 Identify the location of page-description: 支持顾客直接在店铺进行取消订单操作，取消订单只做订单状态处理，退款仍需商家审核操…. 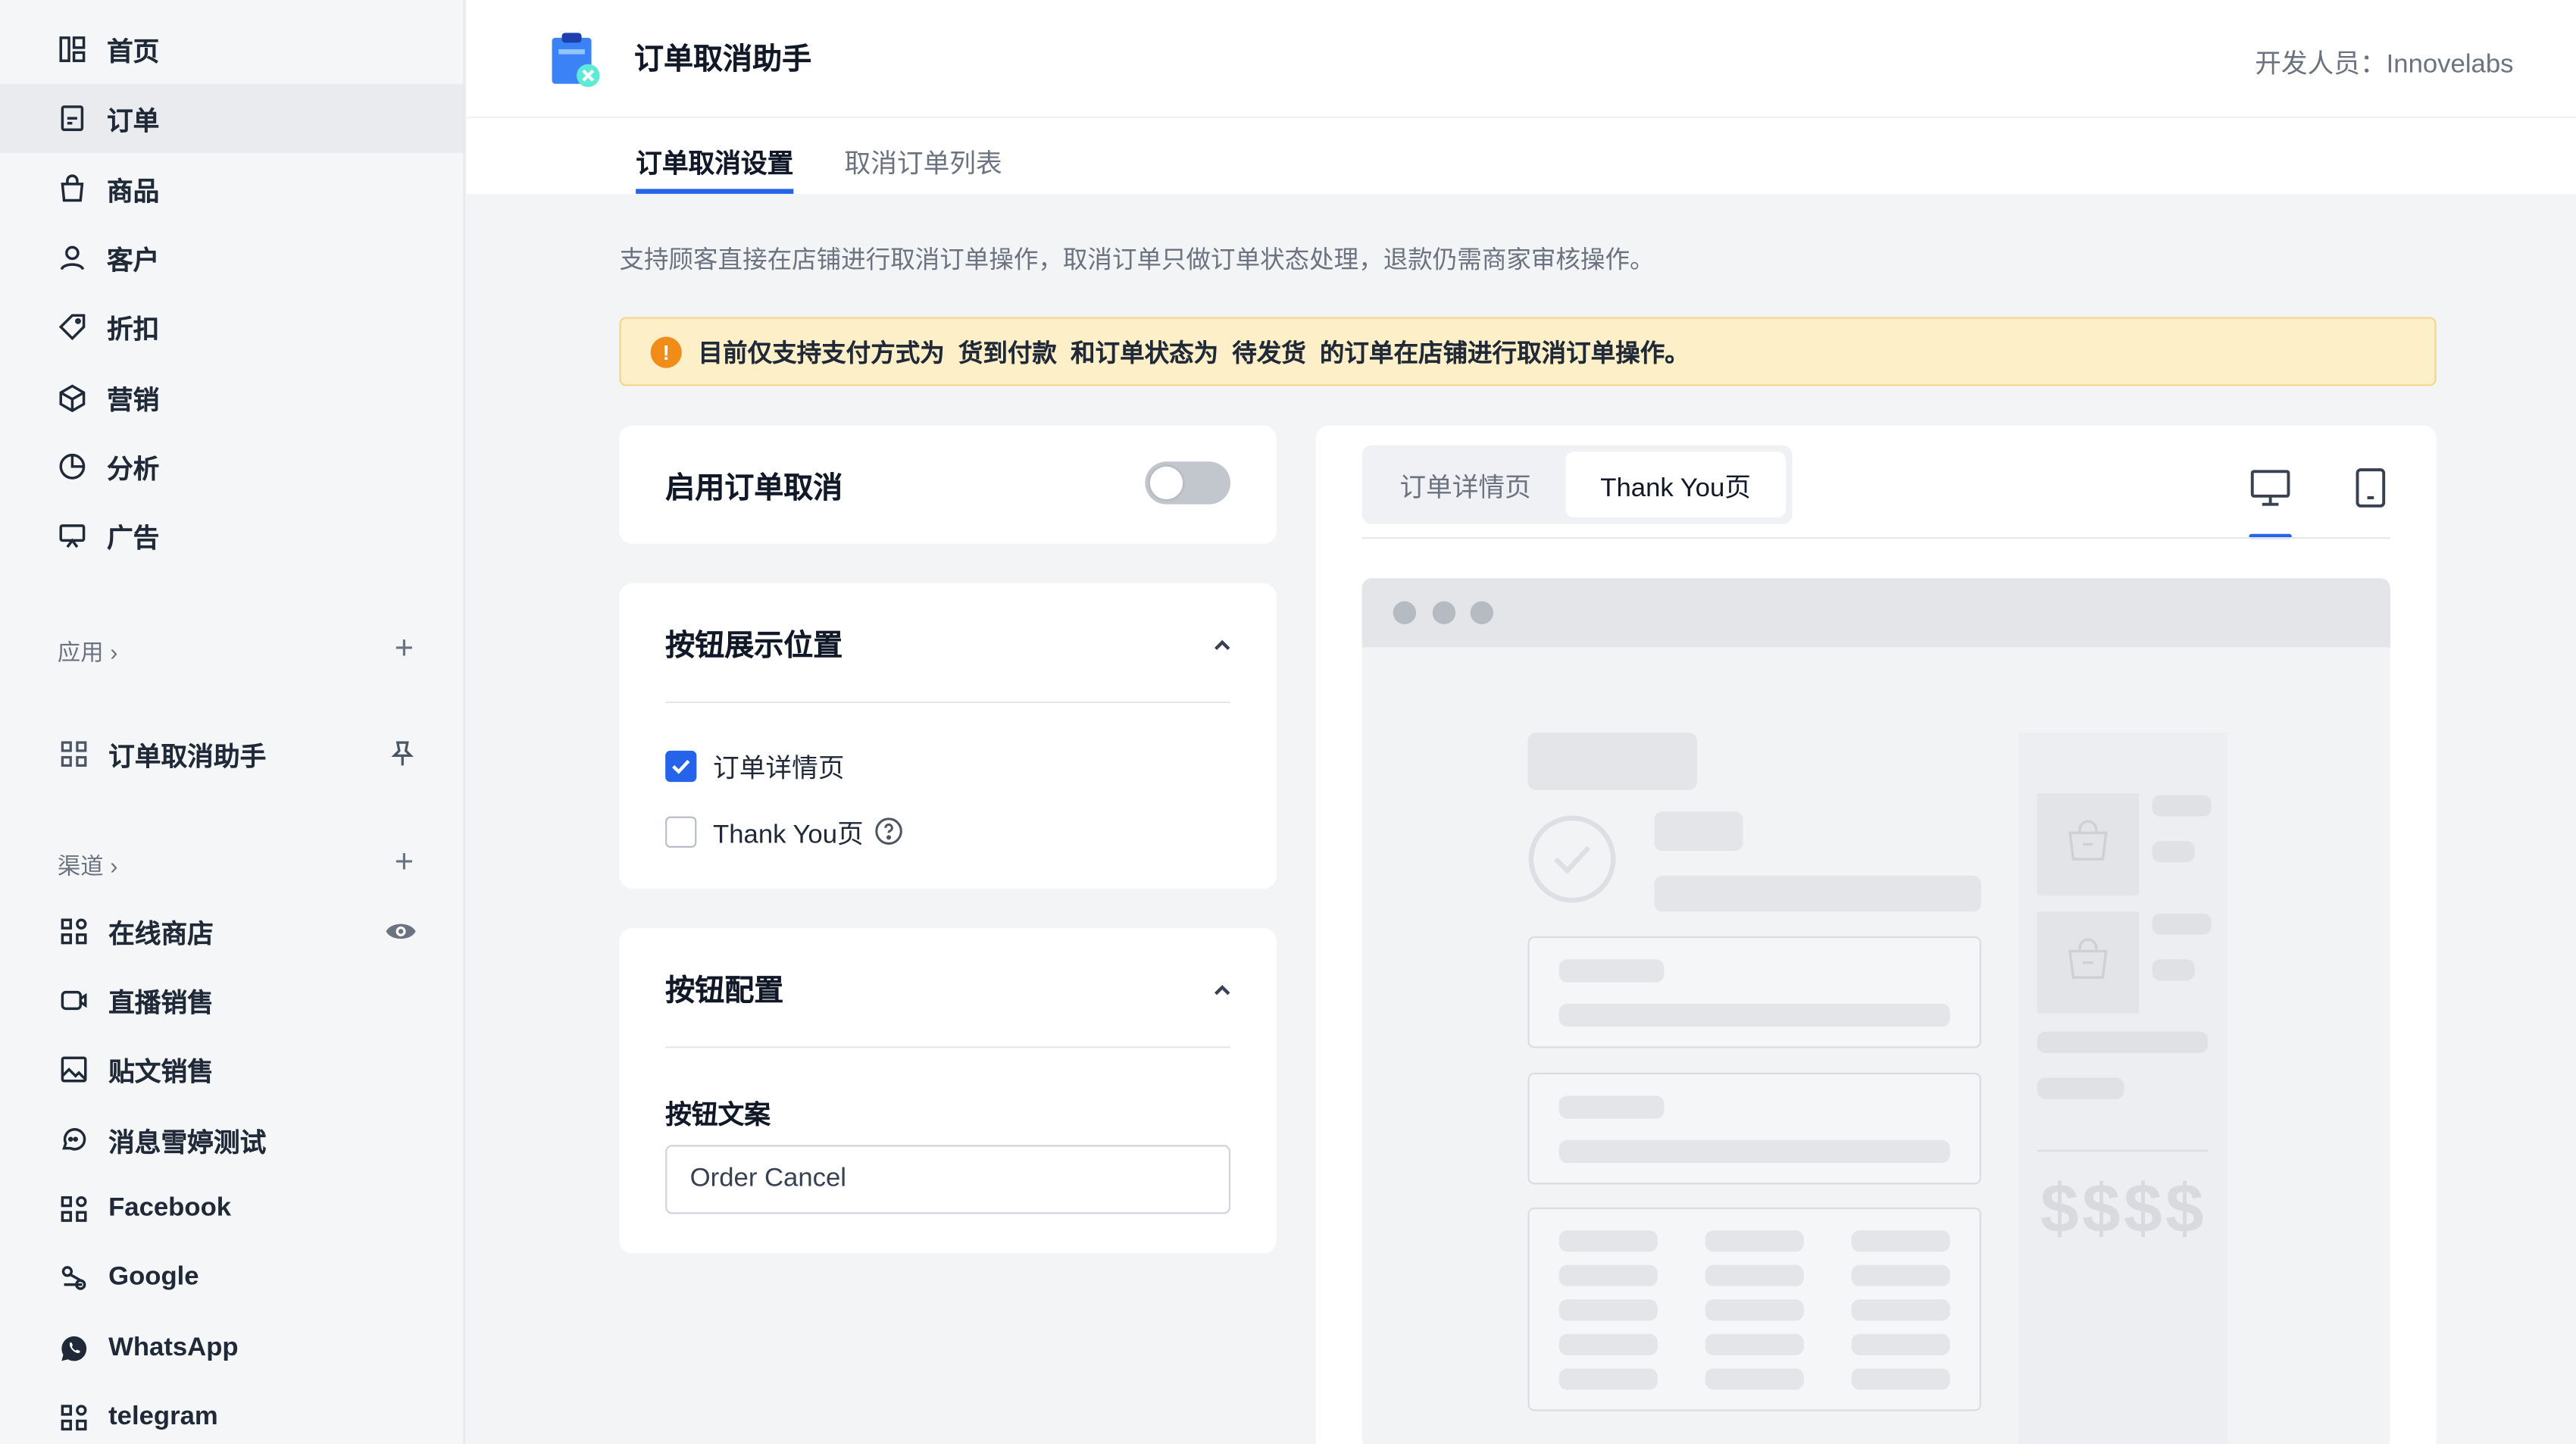
(1137, 260).